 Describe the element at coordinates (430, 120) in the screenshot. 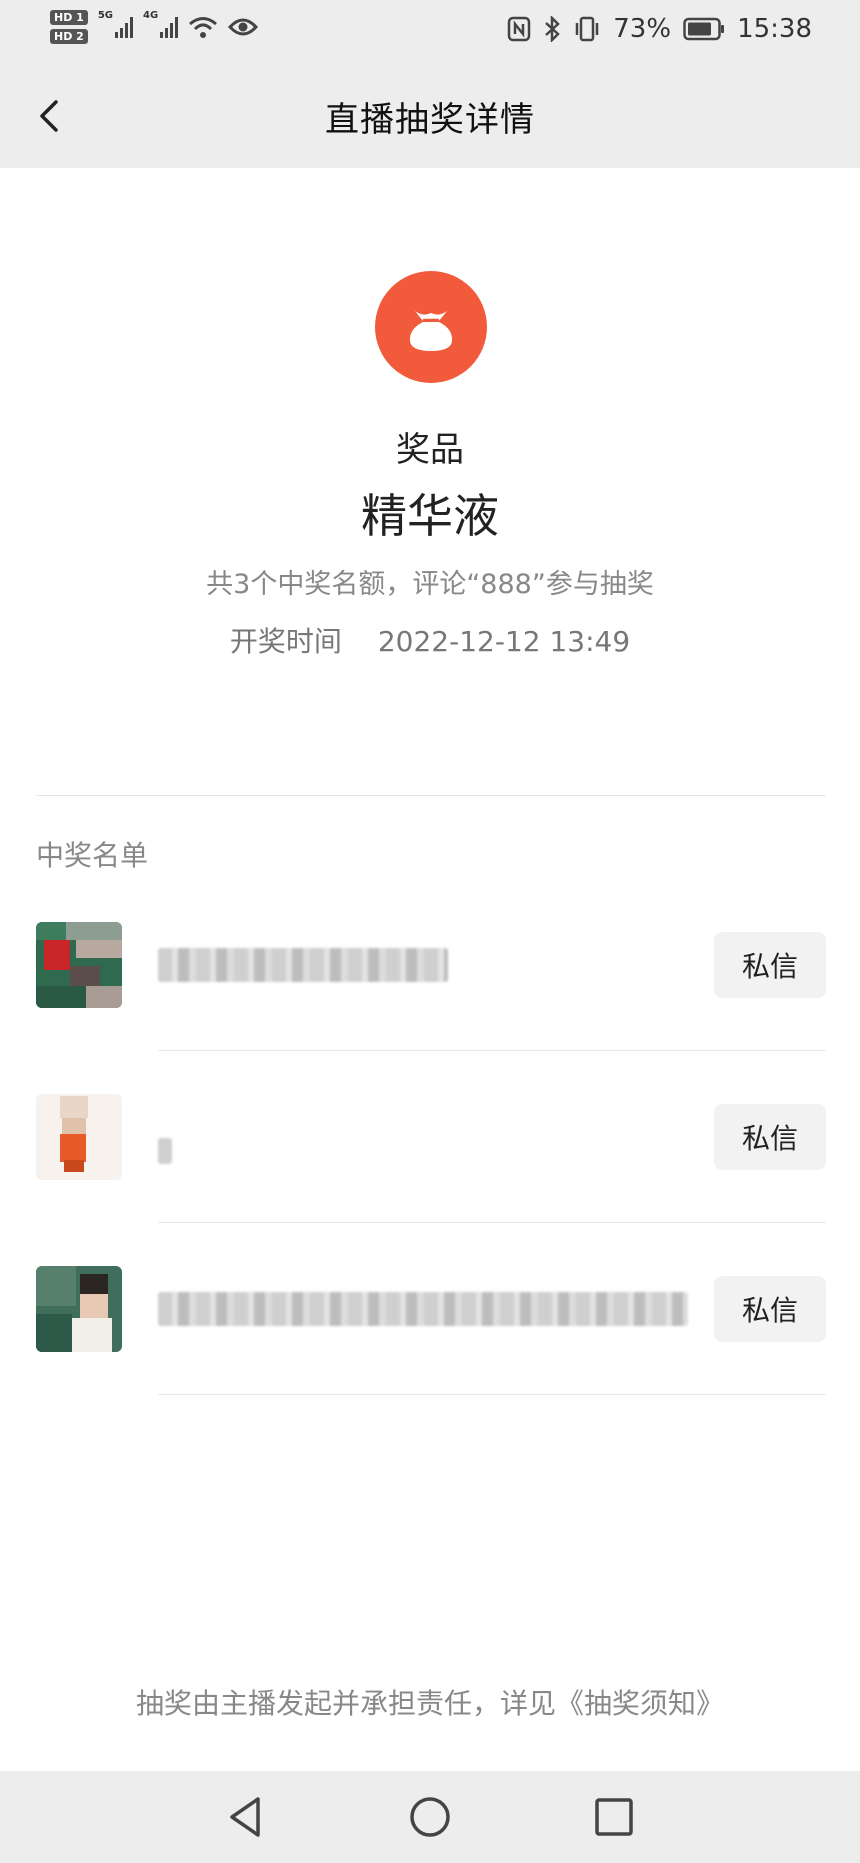

I see `page-title: 直播抽奖详情` at that location.